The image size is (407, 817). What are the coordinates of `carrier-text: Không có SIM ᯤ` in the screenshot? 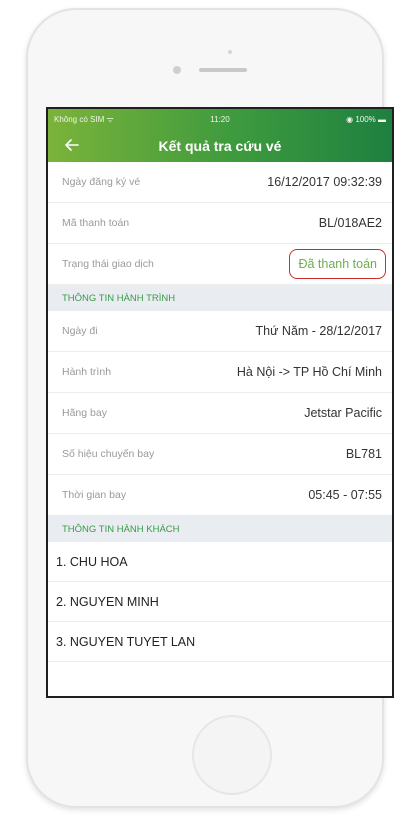 It's located at (84, 119).